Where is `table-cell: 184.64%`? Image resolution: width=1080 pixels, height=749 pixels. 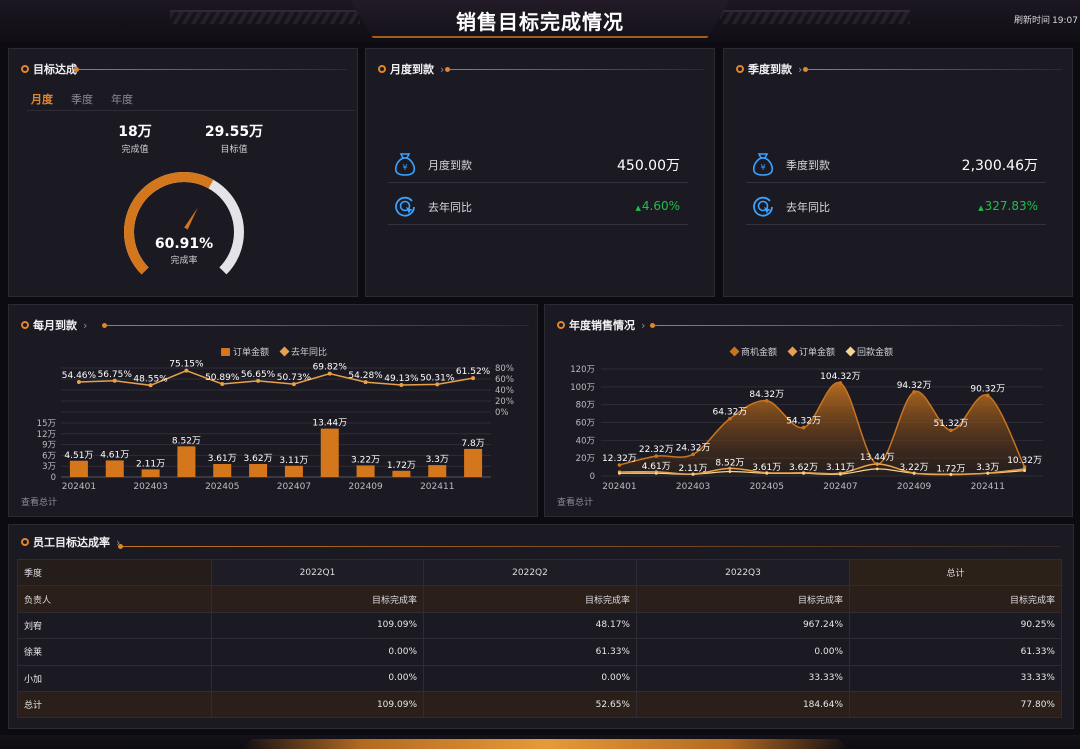
table-cell: 184.64% is located at coordinates (743, 704).